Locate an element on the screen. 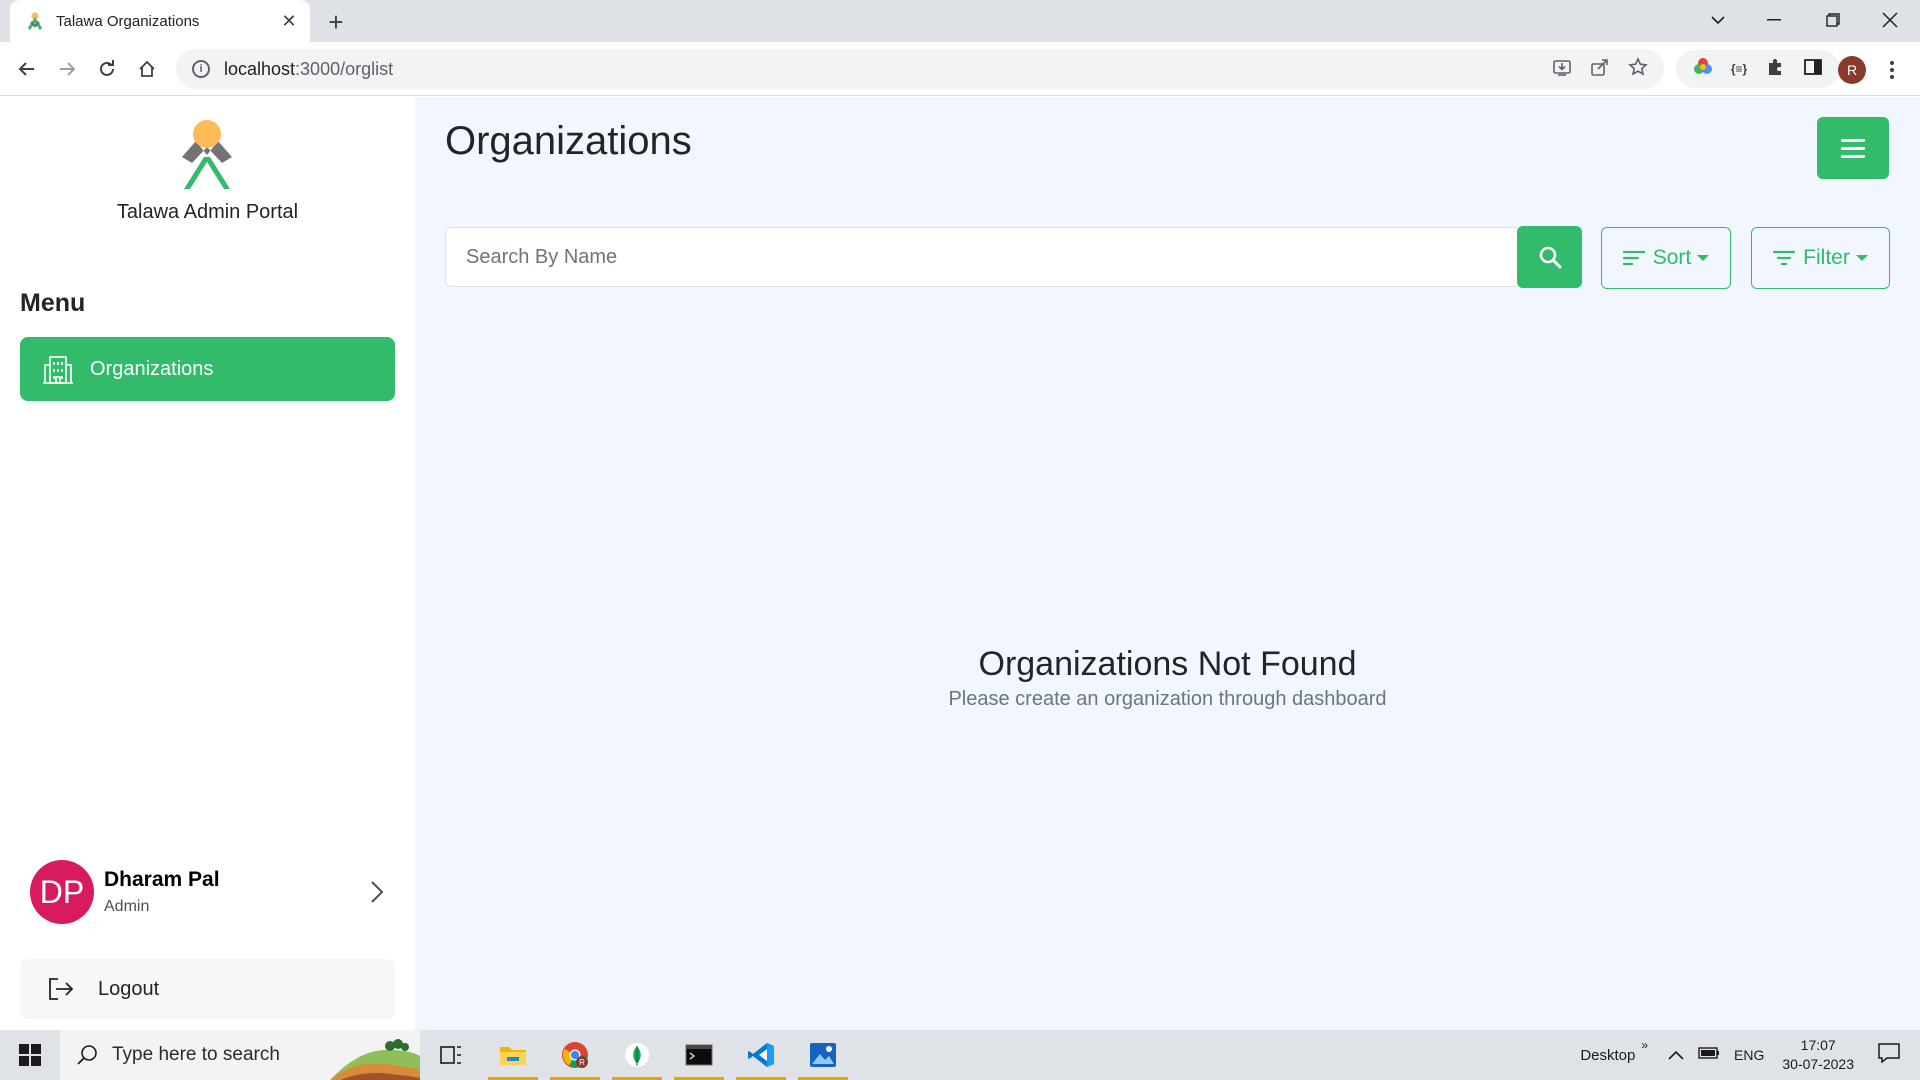  user-profile-card: DP Dharam Pal Admin is located at coordinates (207, 892).